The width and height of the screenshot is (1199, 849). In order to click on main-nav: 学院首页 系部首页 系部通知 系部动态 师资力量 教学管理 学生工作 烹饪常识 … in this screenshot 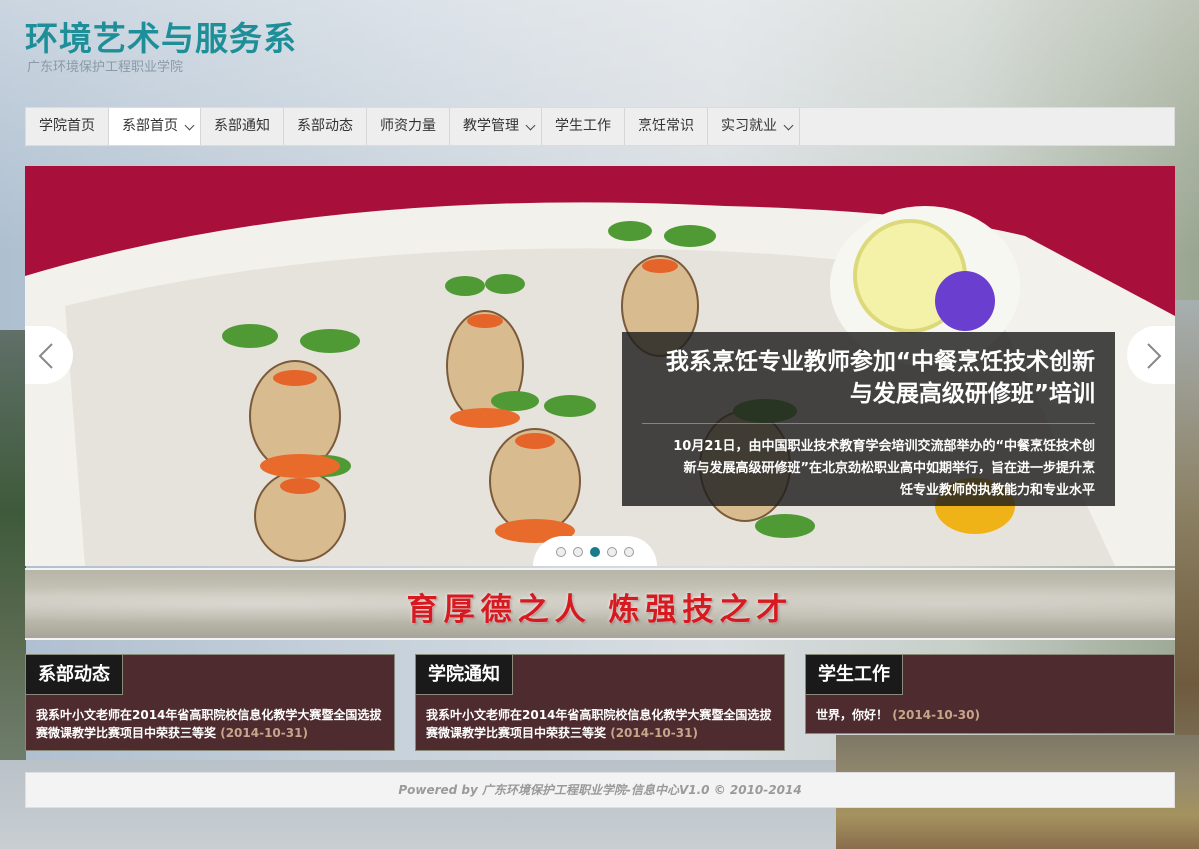, I will do `click(600, 126)`.